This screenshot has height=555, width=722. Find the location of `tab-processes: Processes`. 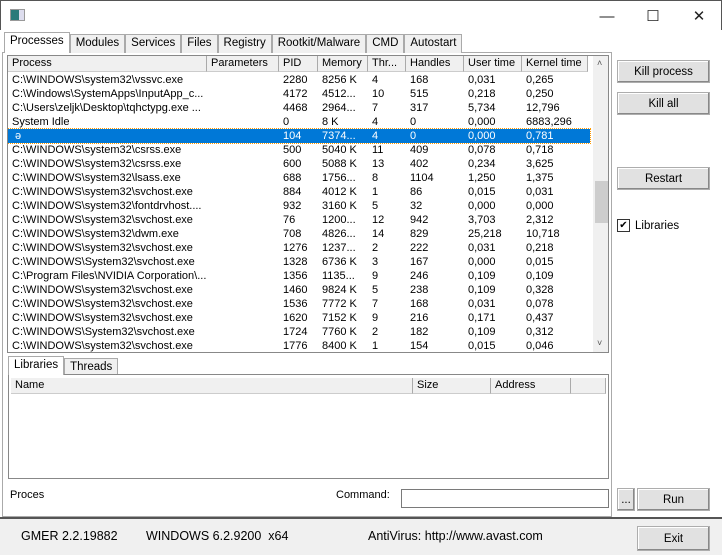

tab-processes: Processes is located at coordinates (37, 42).